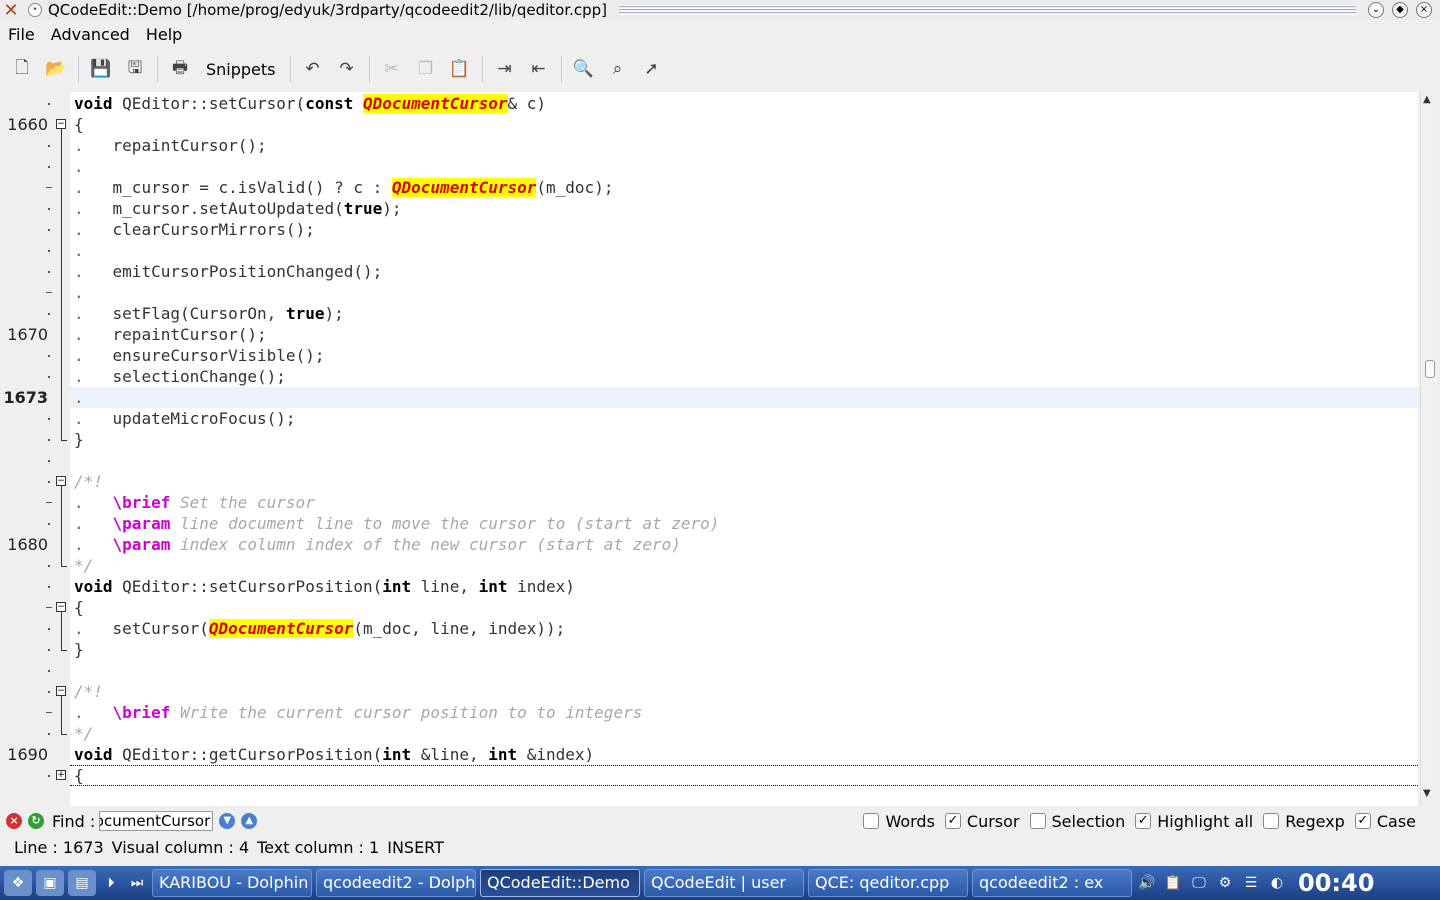 The image size is (1440, 900). Describe the element at coordinates (1429, 449) in the screenshot. I see `vertical-scrollbar: ▲ ▼` at that location.